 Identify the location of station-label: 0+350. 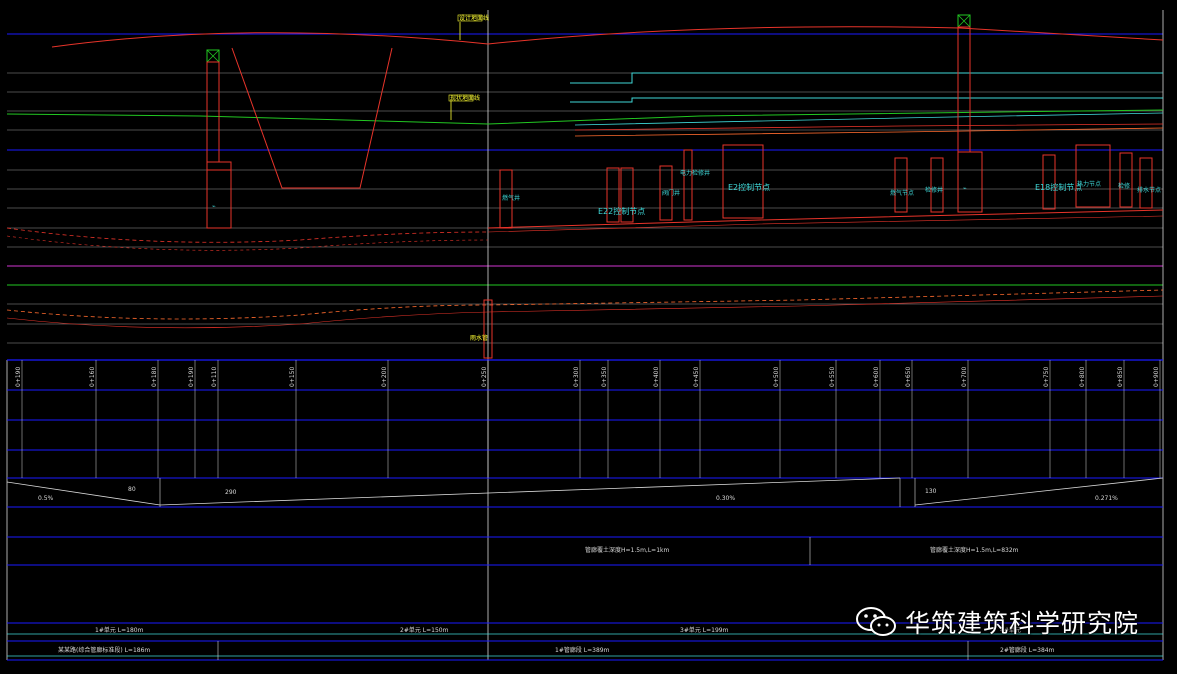
(604, 377).